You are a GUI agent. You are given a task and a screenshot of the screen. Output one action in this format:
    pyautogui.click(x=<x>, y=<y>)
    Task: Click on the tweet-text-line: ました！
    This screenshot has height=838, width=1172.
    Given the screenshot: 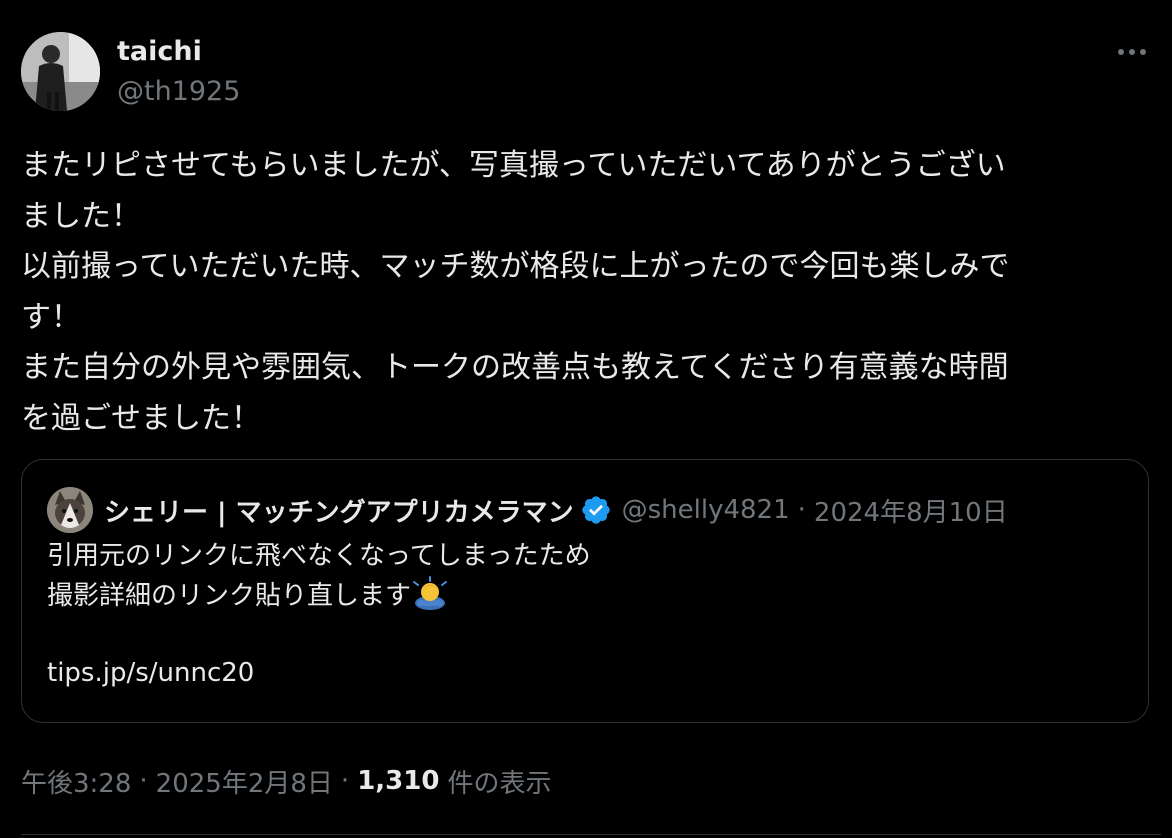 What is the action you would take?
    pyautogui.click(x=81, y=216)
    